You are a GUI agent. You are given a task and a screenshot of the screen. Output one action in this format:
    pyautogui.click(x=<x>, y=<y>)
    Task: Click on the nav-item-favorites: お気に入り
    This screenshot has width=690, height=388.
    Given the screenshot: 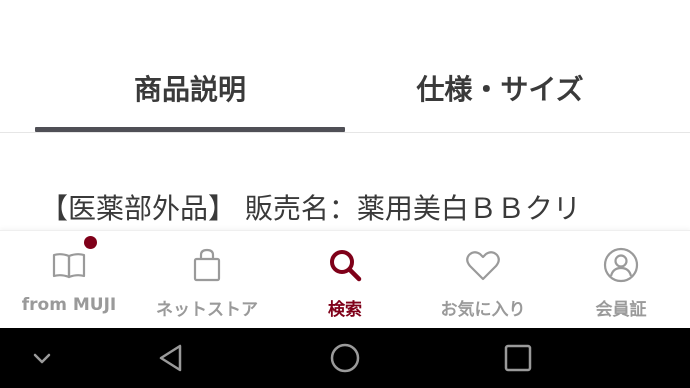 What is the action you would take?
    pyautogui.click(x=483, y=280)
    